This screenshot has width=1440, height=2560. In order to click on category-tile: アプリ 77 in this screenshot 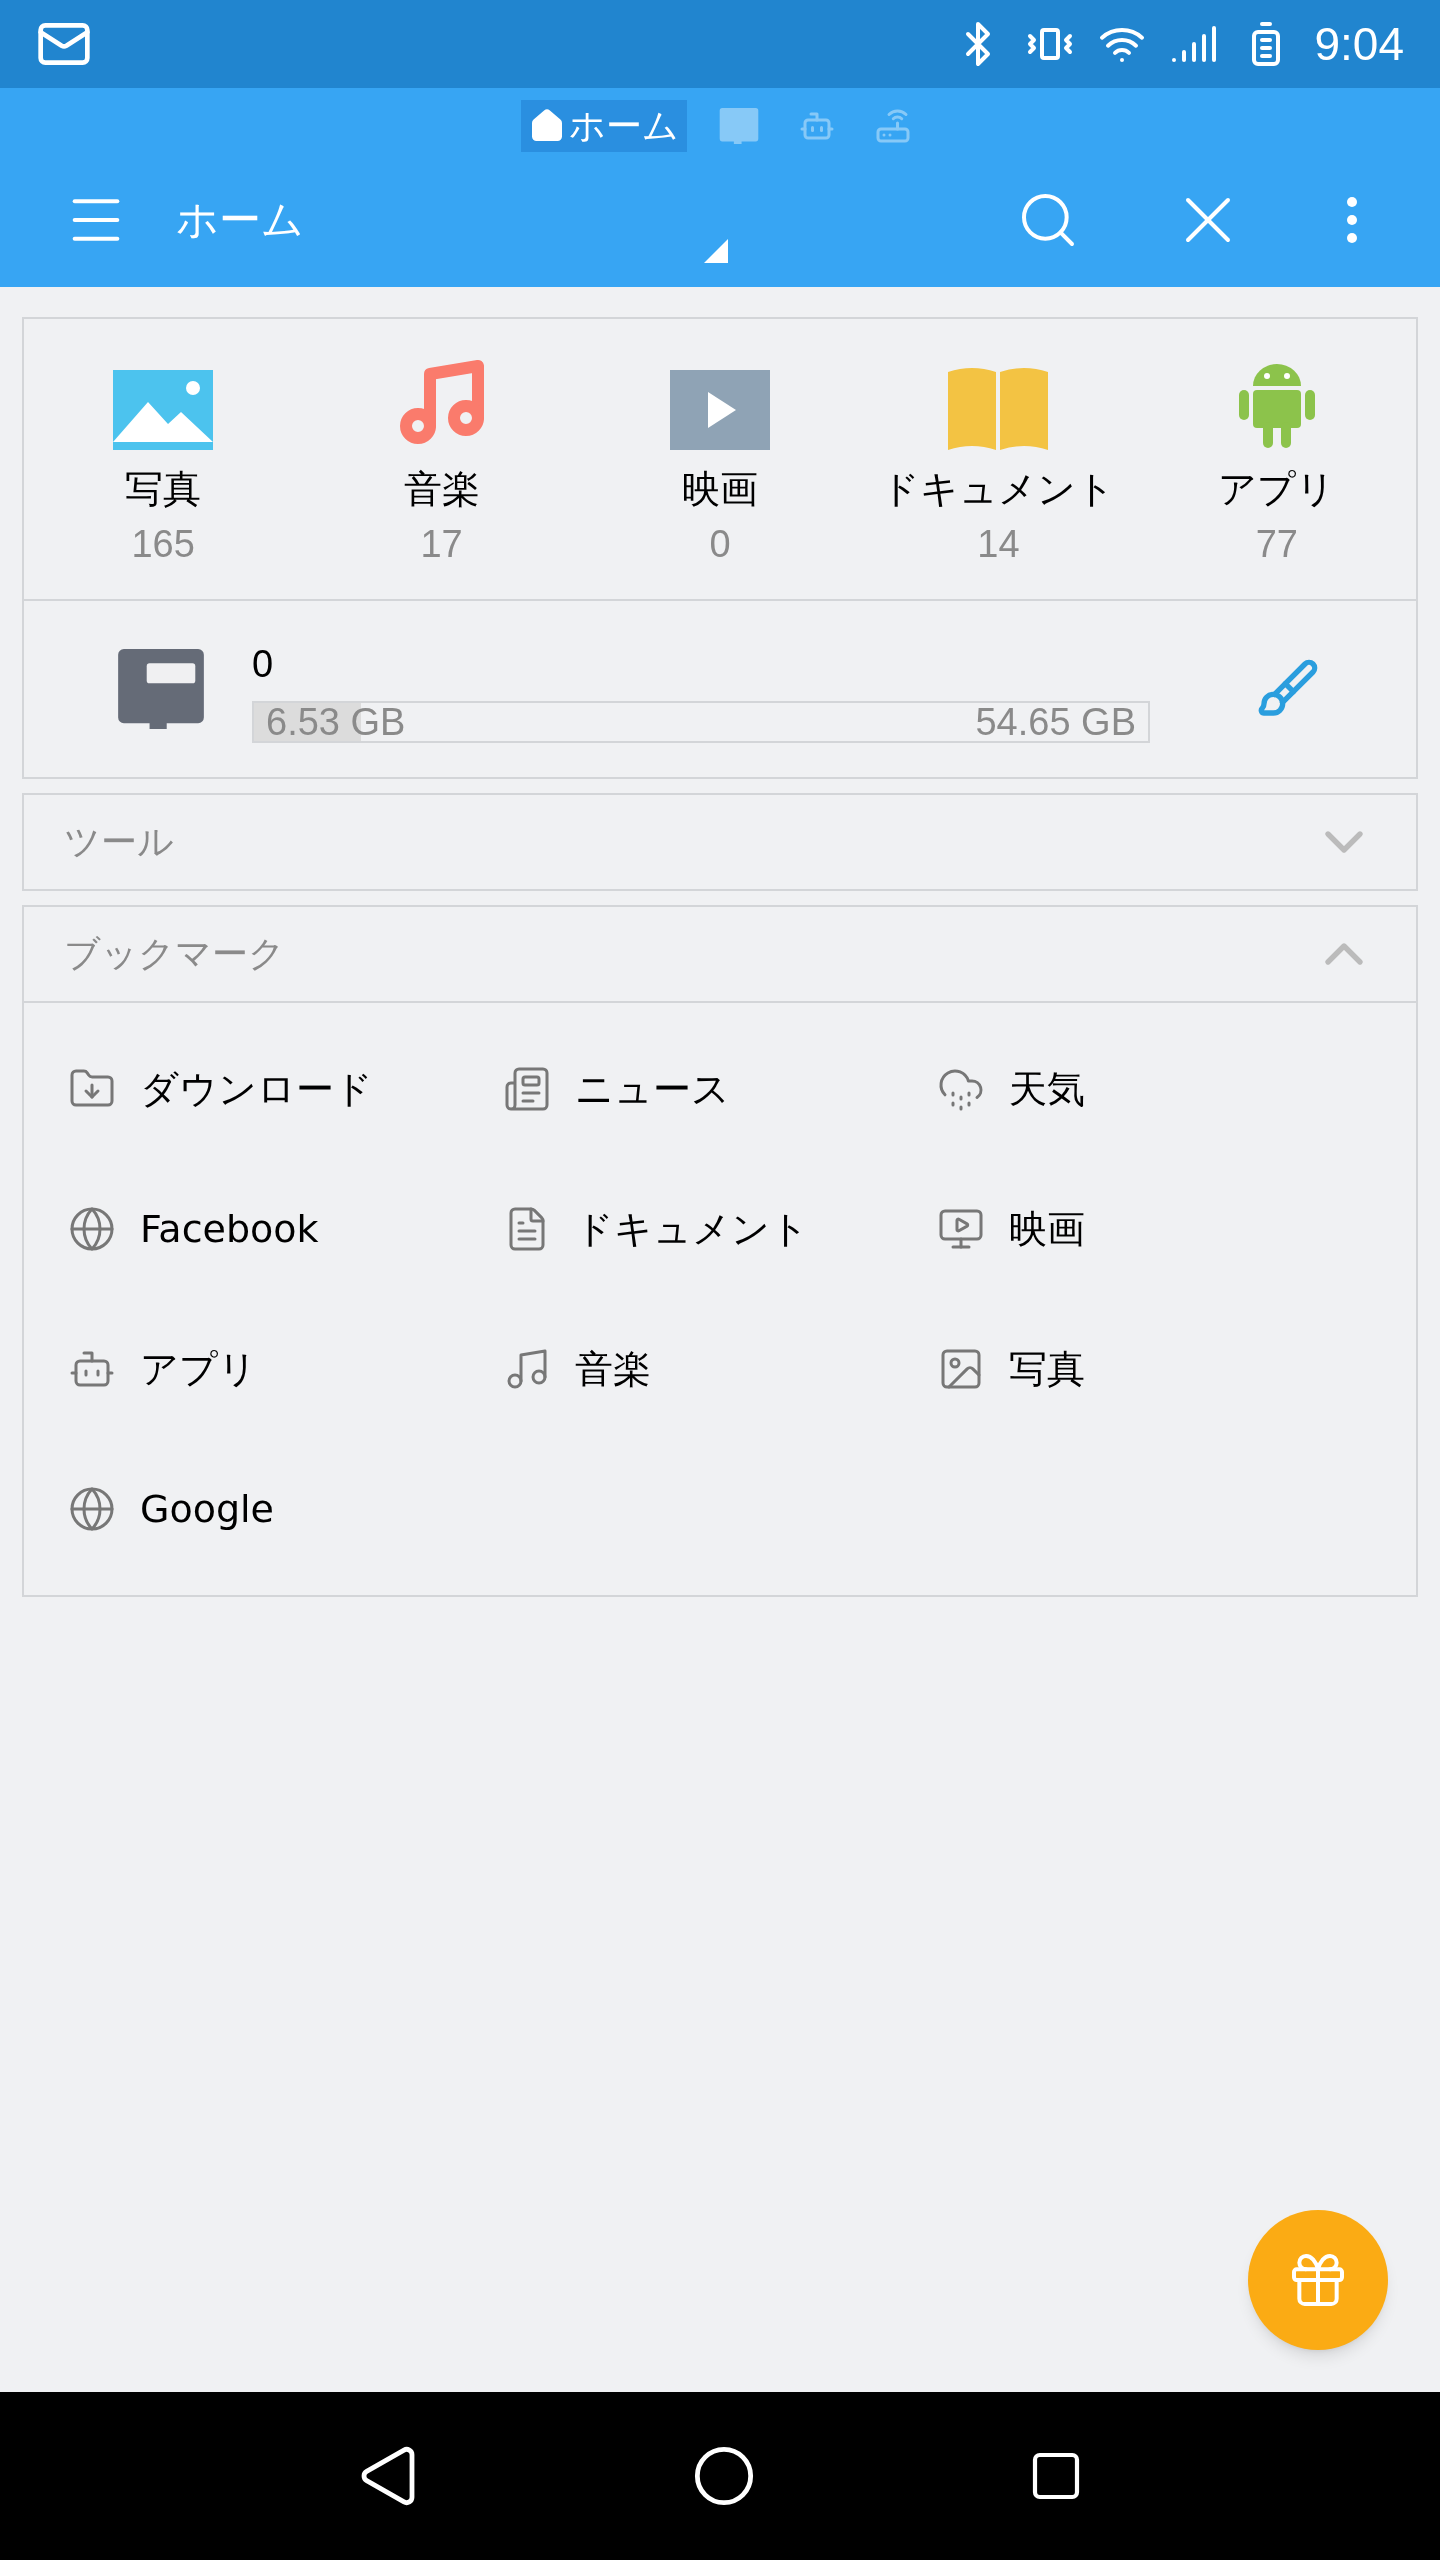, I will do `click(1276, 459)`.